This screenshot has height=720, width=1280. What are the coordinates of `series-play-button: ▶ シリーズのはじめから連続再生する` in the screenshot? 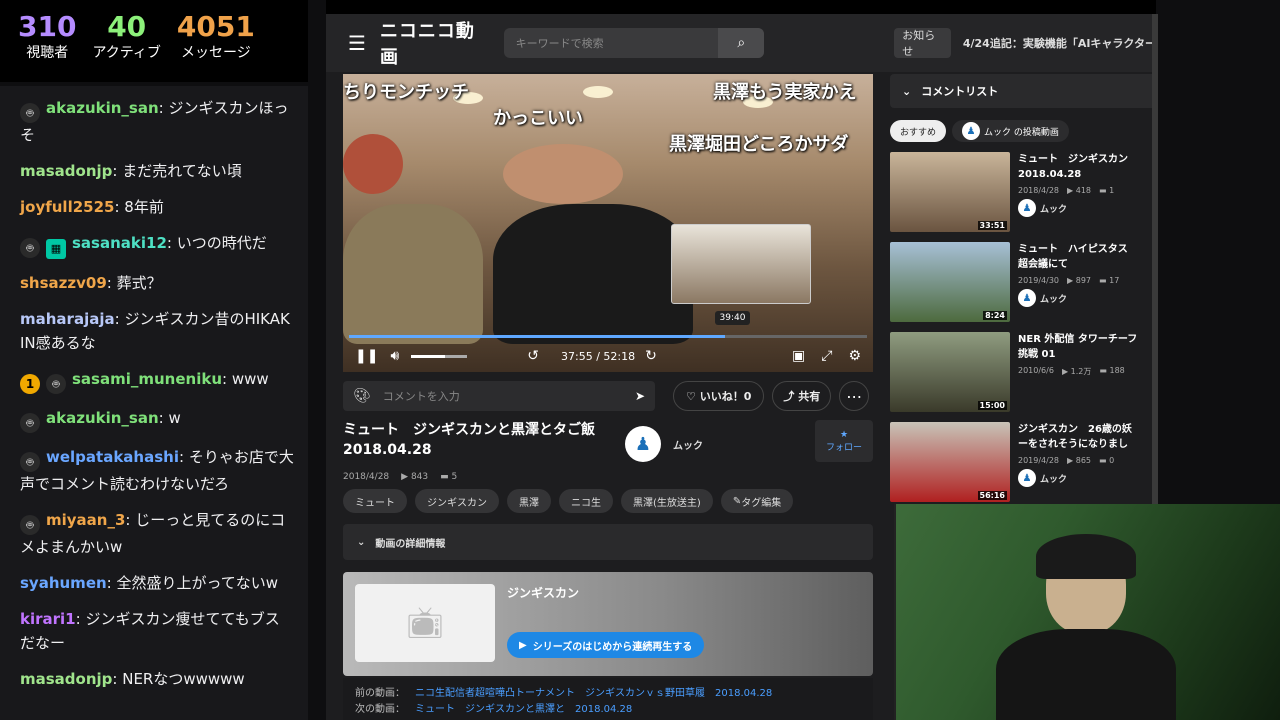 It's located at (606, 645).